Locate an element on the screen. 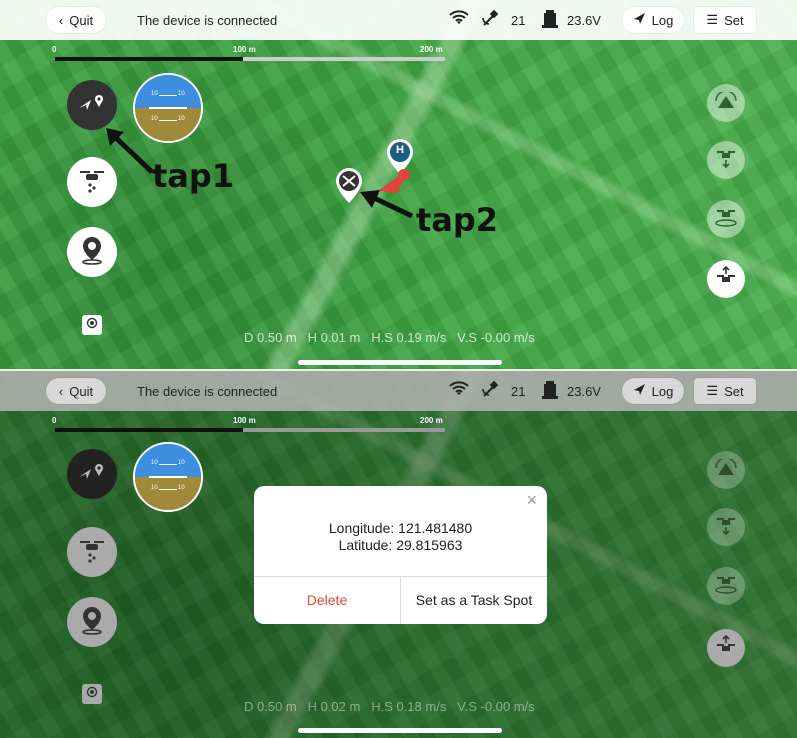 The image size is (797, 738). tap2-arrow is located at coordinates (387, 204).